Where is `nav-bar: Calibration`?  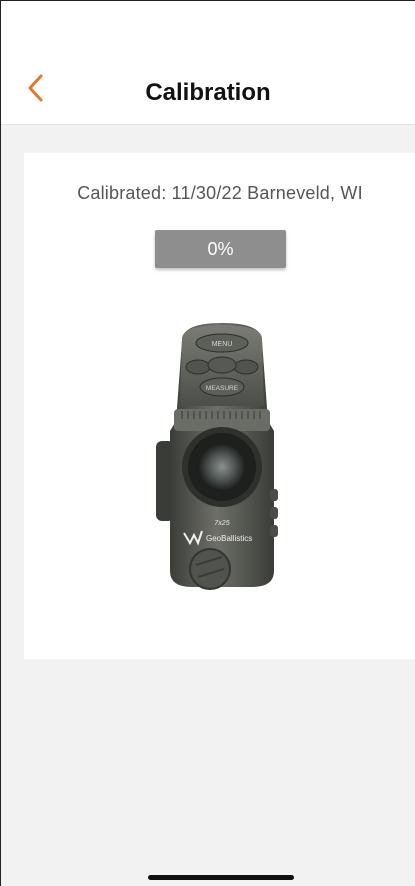
nav-bar: Calibration is located at coordinates (208, 62).